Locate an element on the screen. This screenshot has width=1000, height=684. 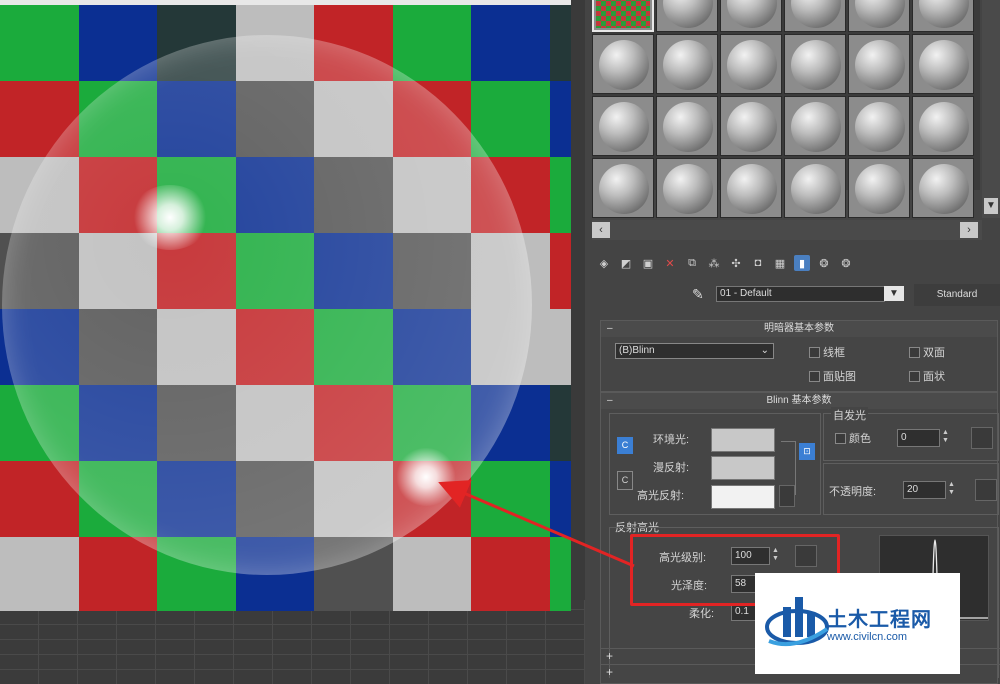
eyedropper-icon: ✎ is located at coordinates (698, 294).